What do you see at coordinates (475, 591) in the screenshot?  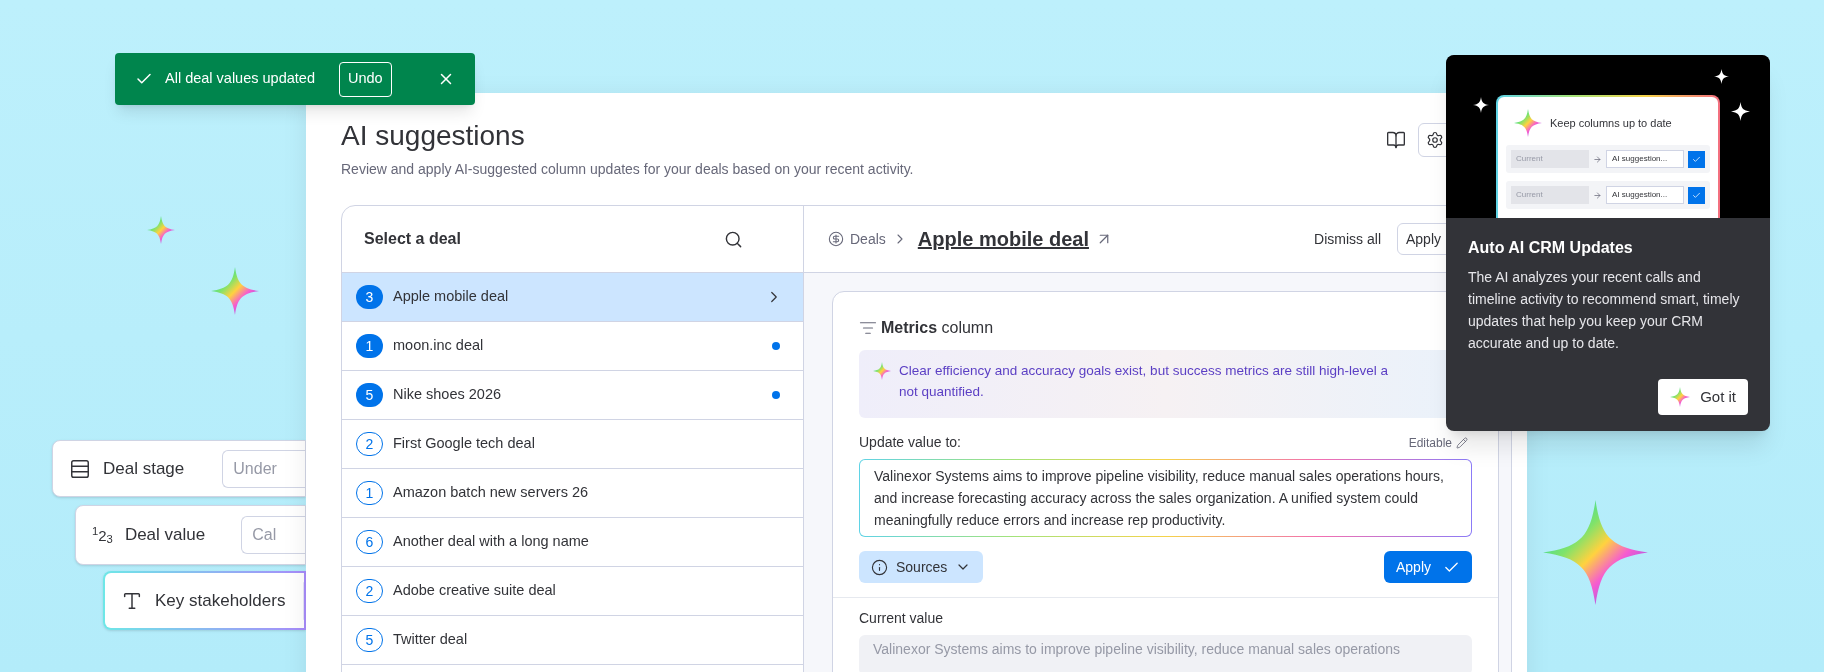 I see `deal-name: Adobe creative suite deal` at bounding box center [475, 591].